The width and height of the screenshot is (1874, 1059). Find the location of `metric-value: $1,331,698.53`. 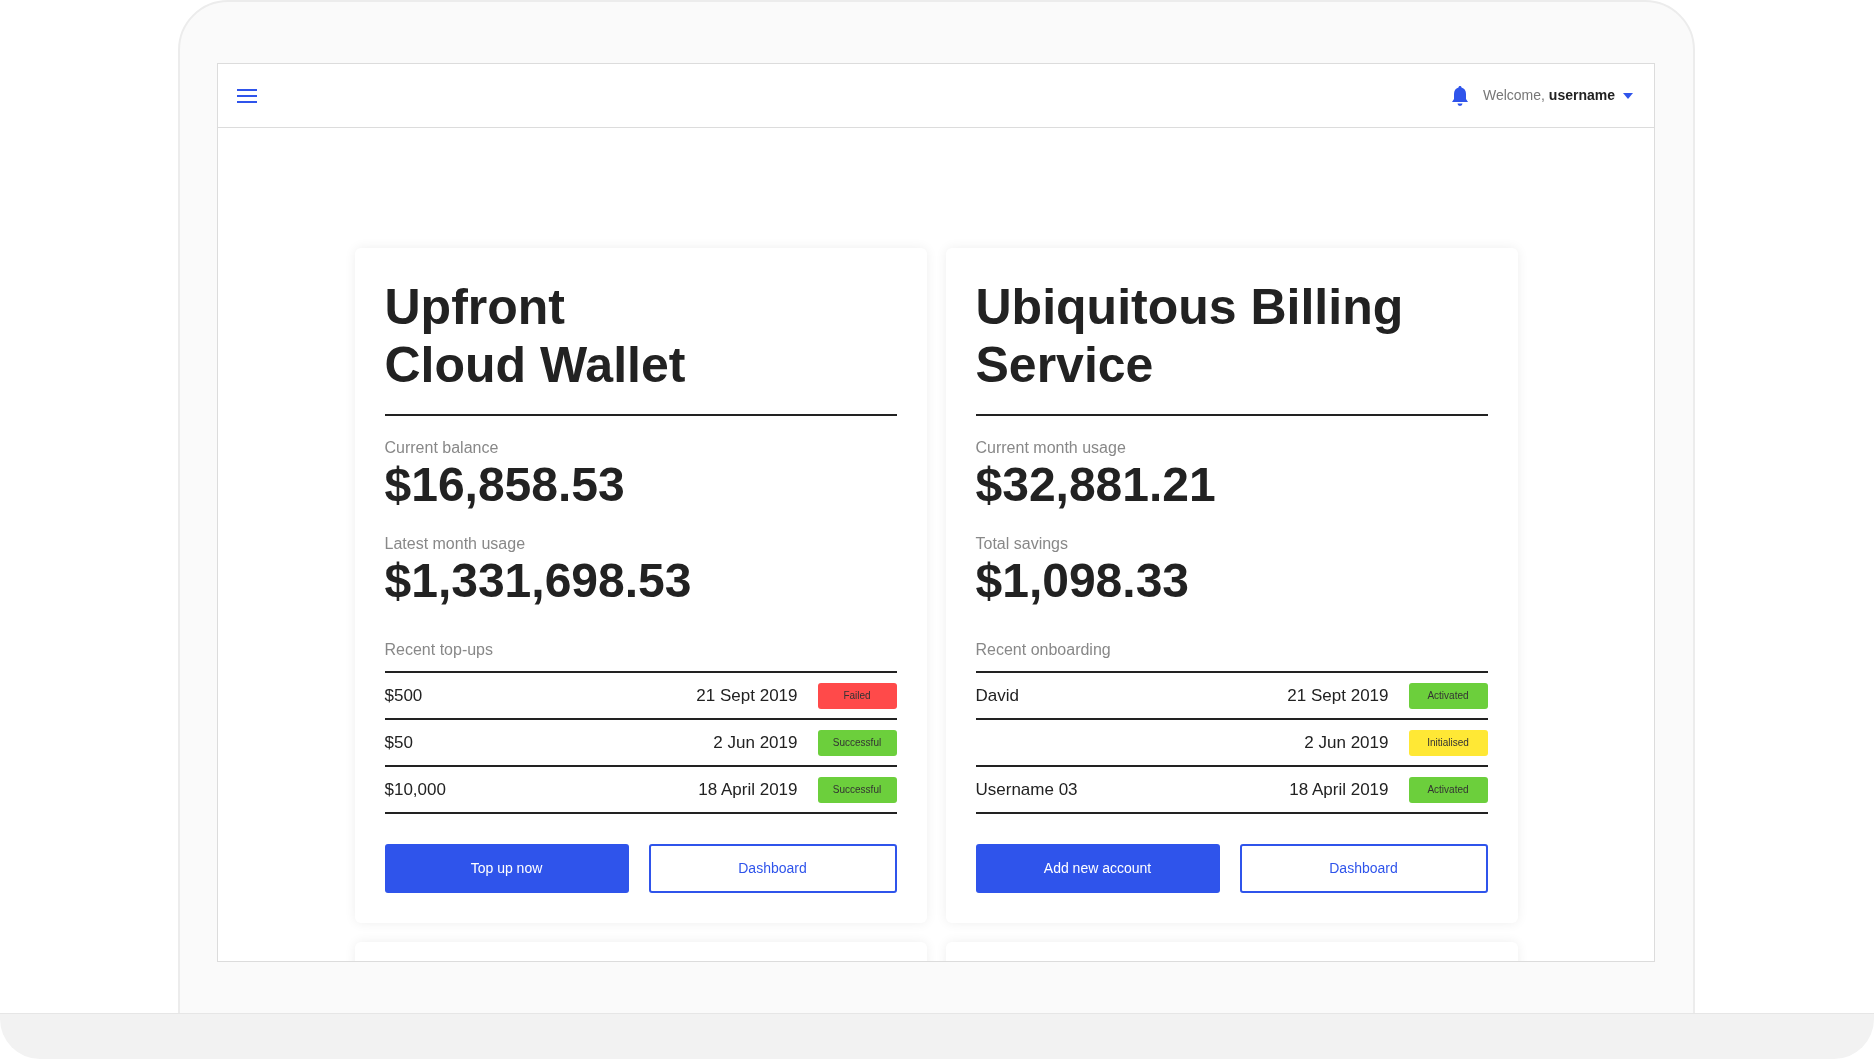

metric-value: $1,331,698.53 is located at coordinates (538, 581).